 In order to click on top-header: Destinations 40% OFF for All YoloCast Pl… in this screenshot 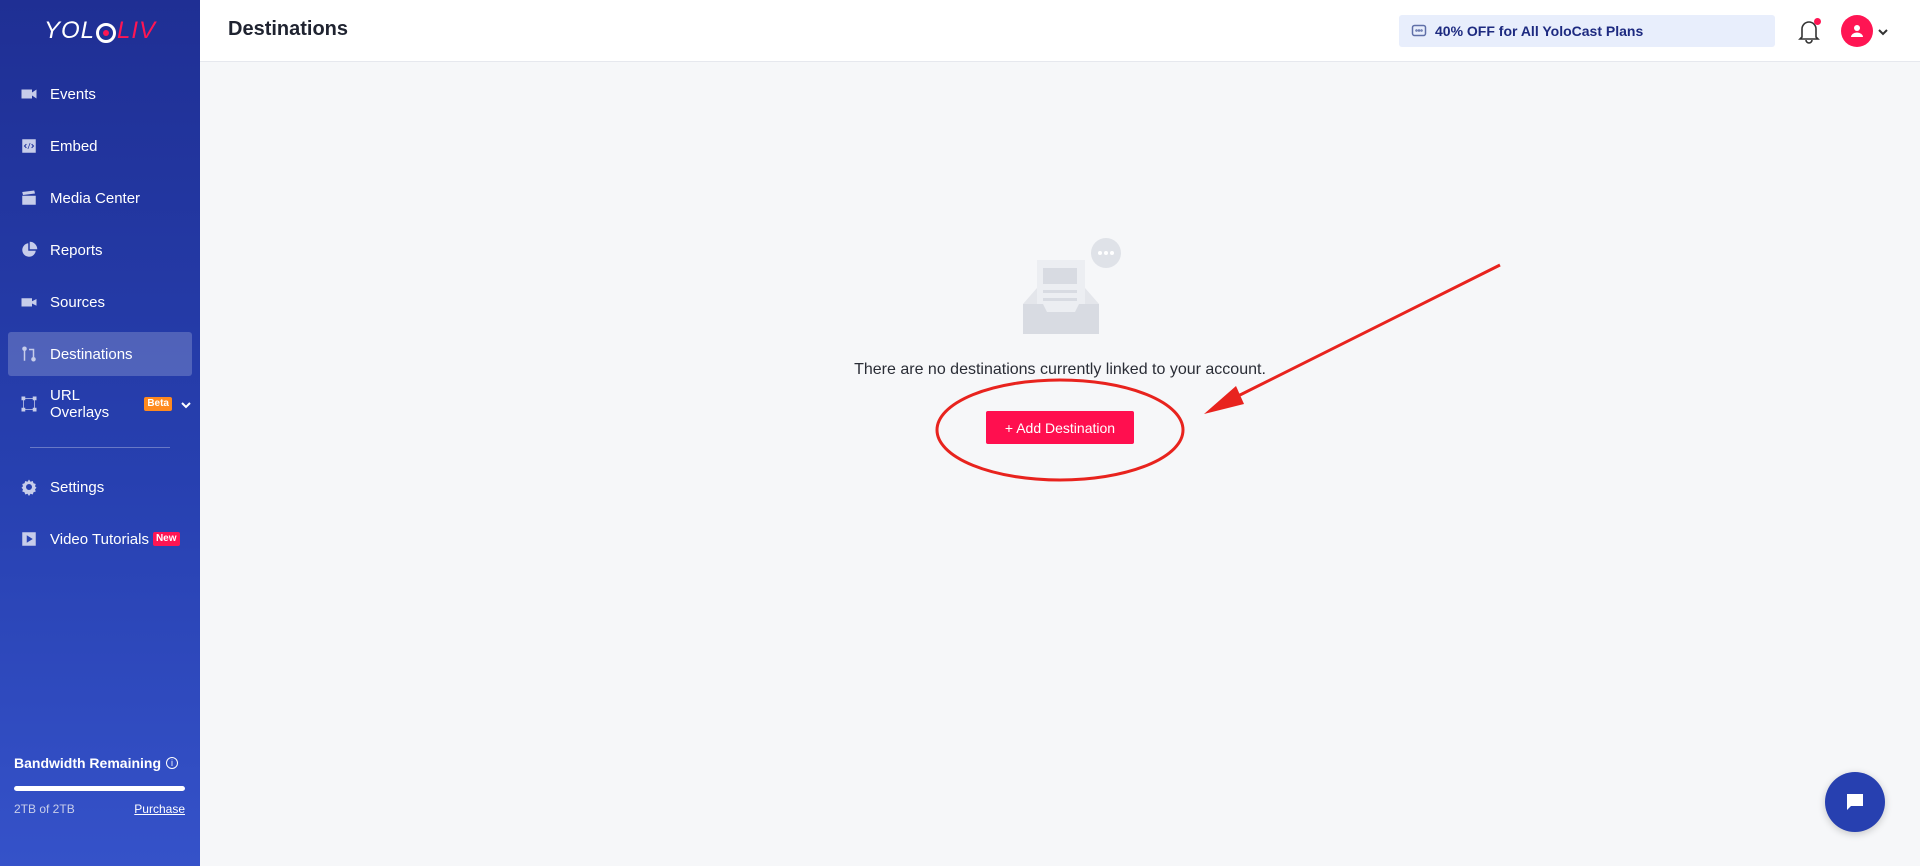, I will do `click(1060, 31)`.